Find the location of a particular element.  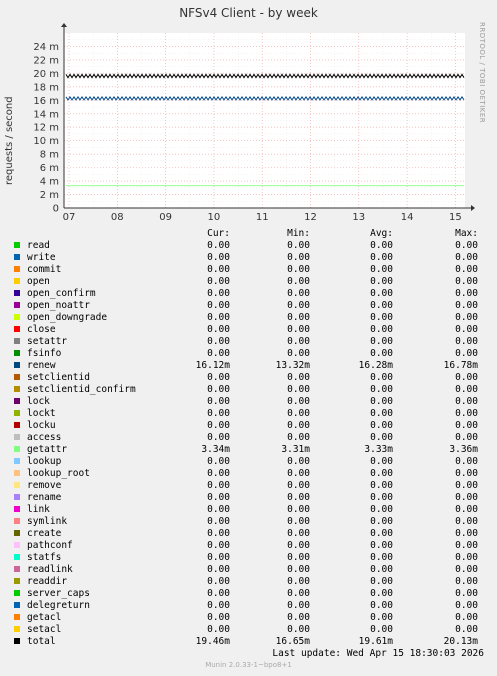

legend-label: pathconf is located at coordinates (50, 545).